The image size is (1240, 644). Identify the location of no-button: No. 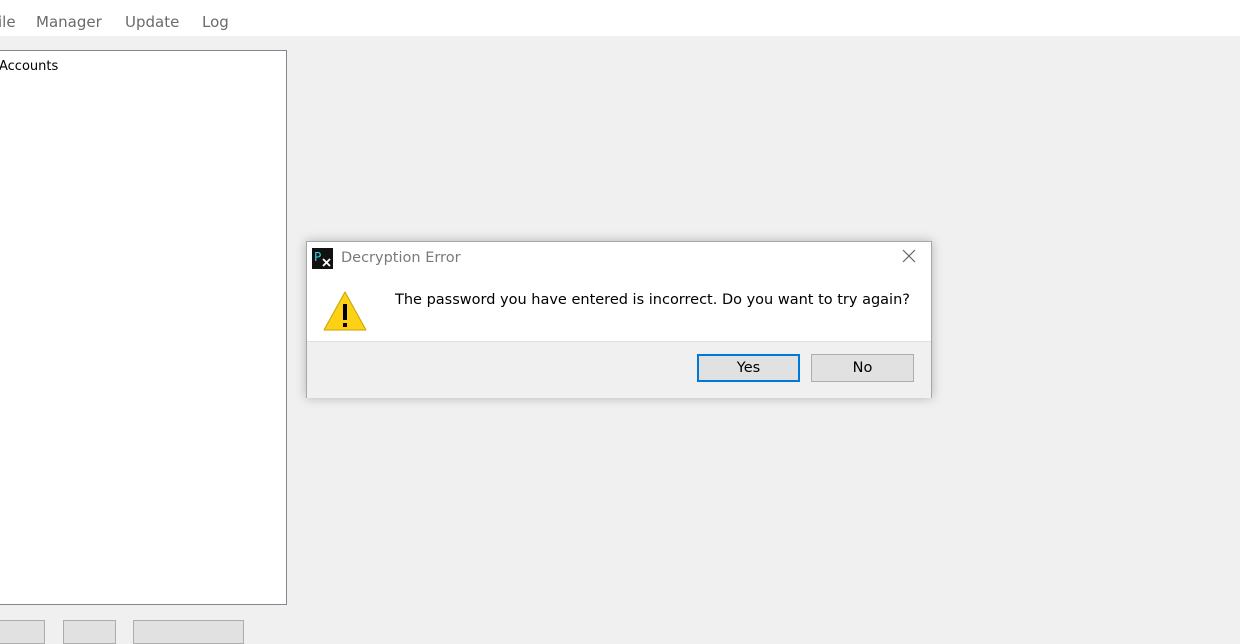
(862, 368).